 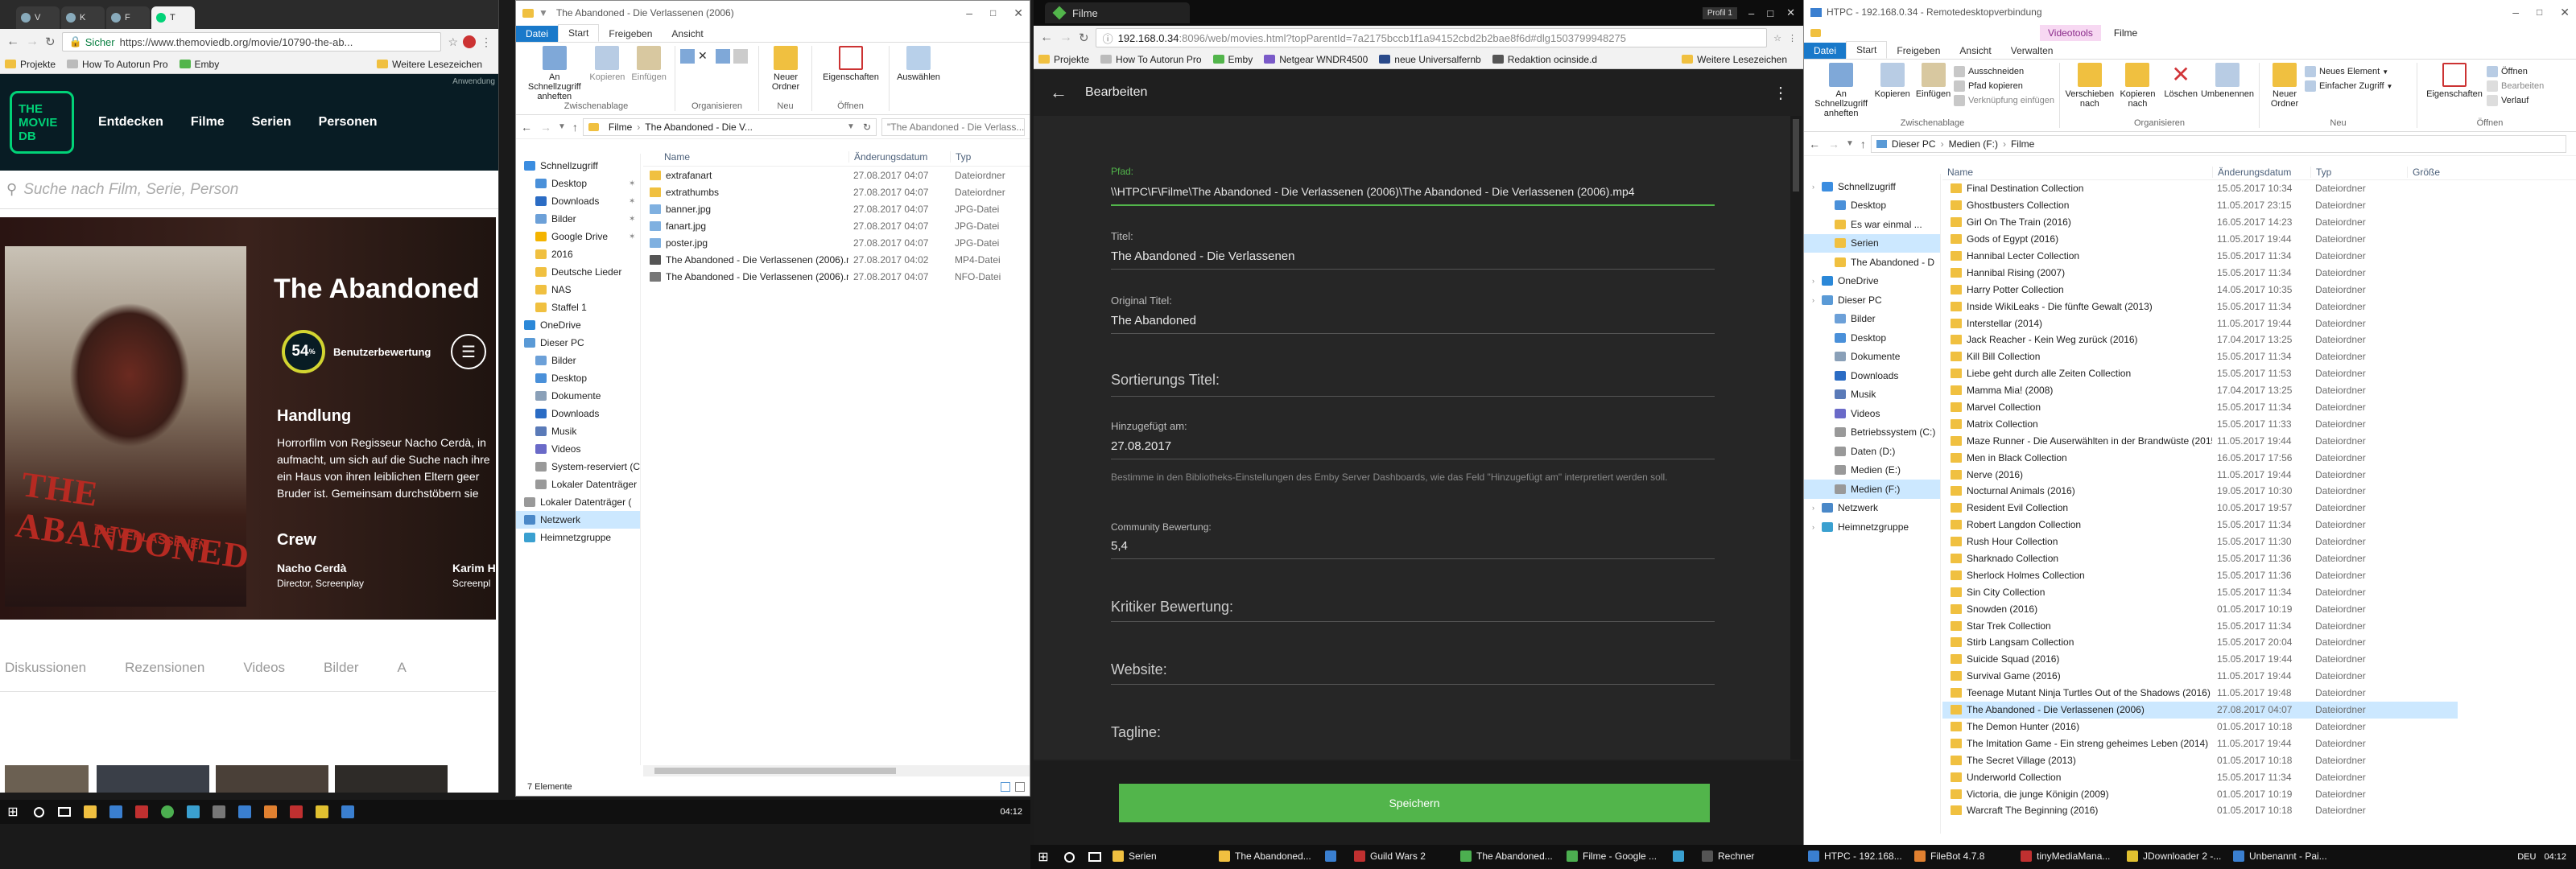 I want to click on nav-item: Musik, so click(x=578, y=431).